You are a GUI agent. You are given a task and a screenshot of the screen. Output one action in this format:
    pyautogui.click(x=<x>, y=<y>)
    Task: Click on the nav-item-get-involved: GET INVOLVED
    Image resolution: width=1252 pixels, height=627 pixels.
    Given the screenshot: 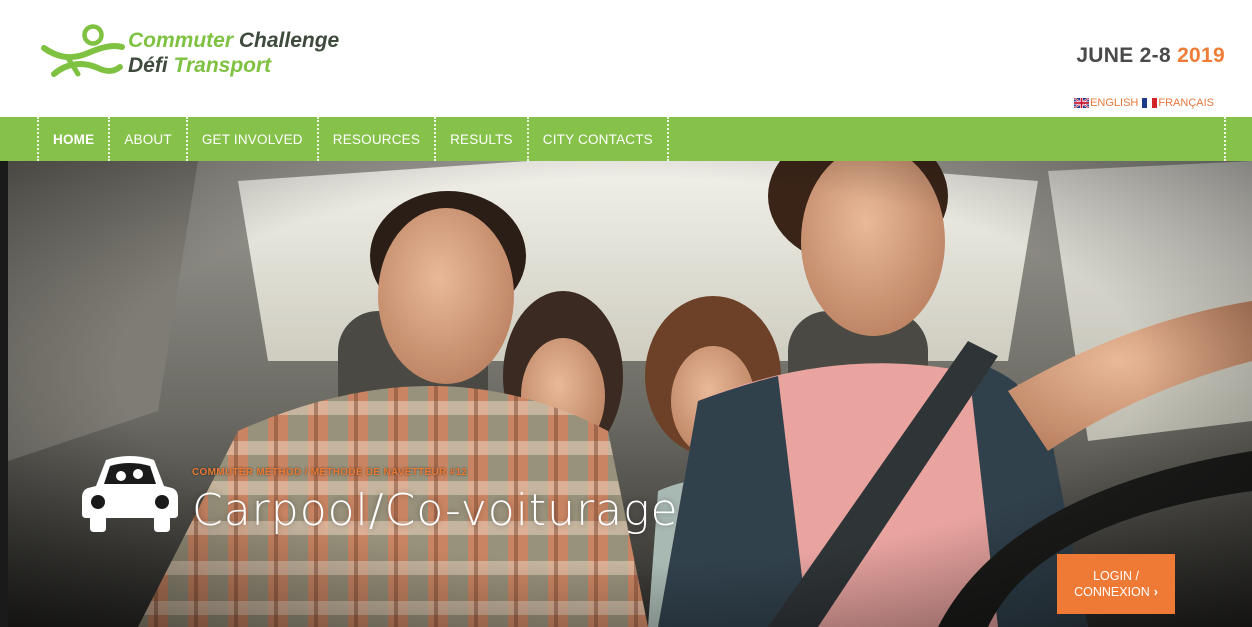 What is the action you would take?
    pyautogui.click(x=251, y=139)
    